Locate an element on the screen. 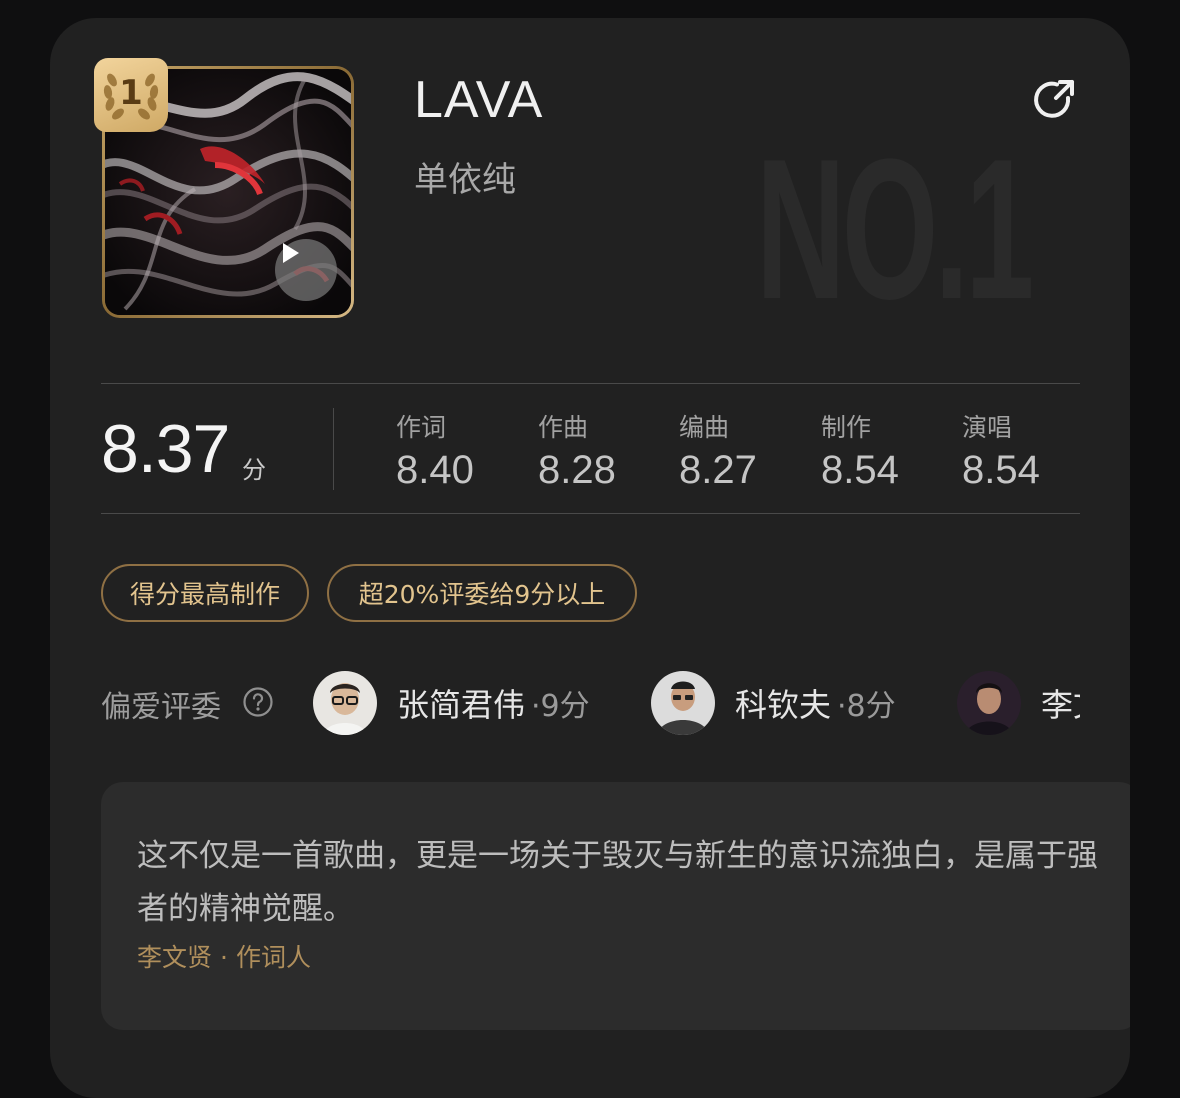 Image resolution: width=1180 pixels, height=1098 pixels. play-icon is located at coordinates (291, 253).